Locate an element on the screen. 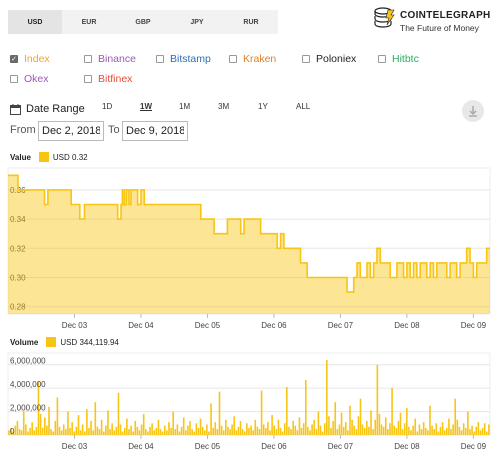 The width and height of the screenshot is (500, 457). checkbox-icon: ✓ is located at coordinates (14, 59).